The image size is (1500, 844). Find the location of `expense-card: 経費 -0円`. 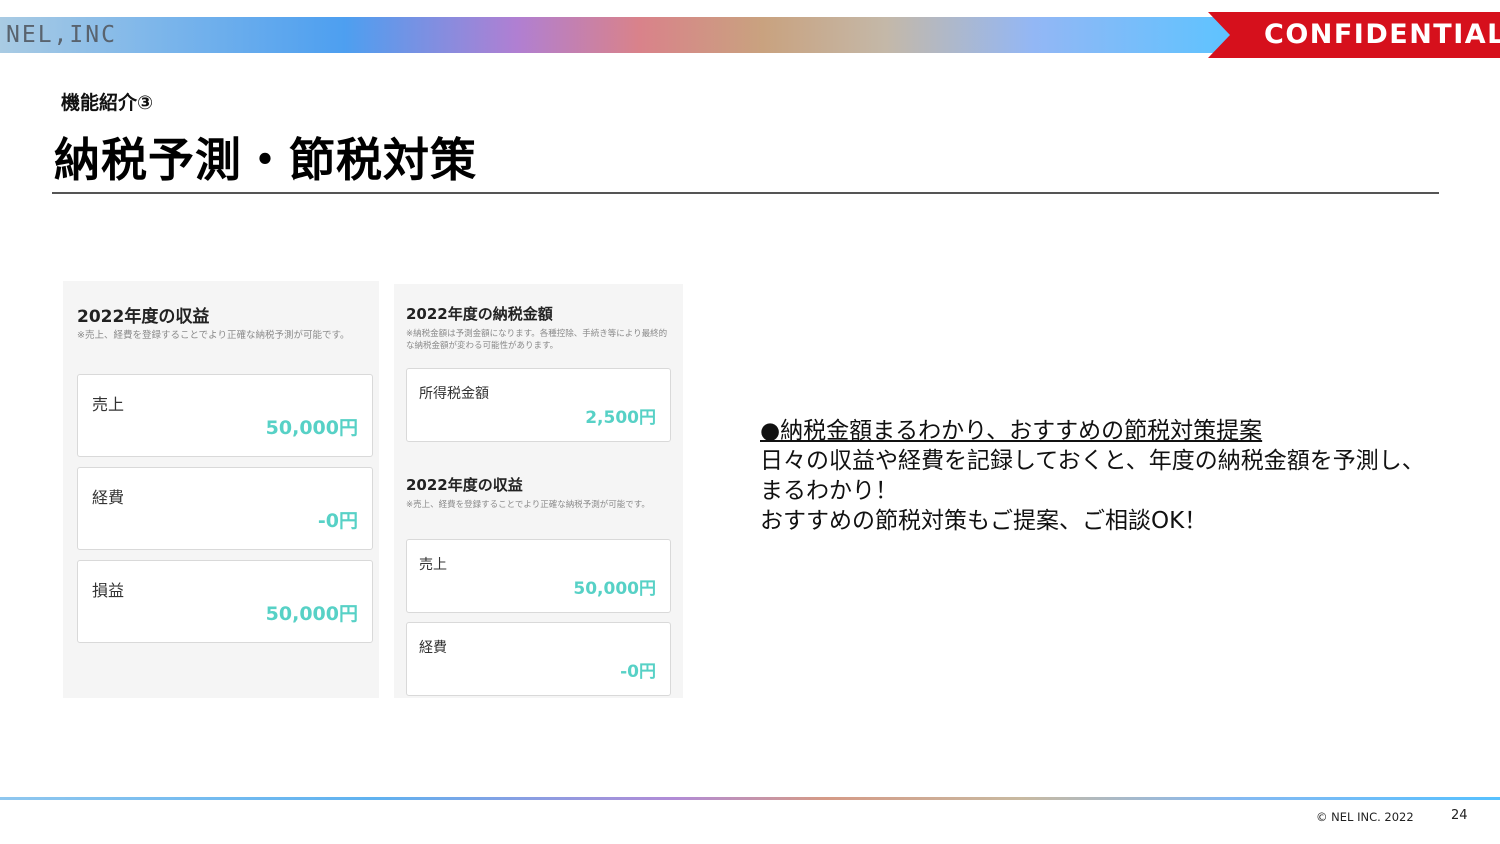

expense-card: 経費 -0円 is located at coordinates (225, 508).